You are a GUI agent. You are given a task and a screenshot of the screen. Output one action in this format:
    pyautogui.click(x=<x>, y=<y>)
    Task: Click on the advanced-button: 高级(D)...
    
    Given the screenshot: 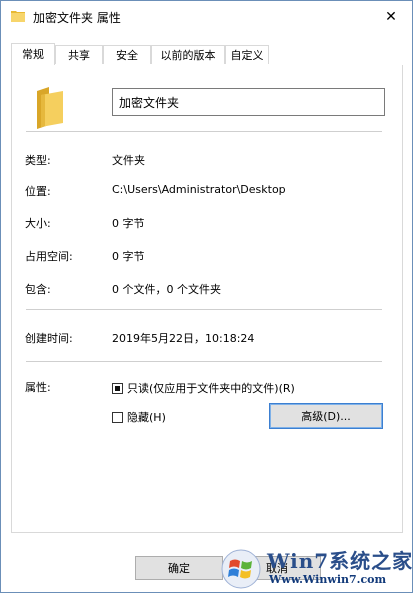 What is the action you would take?
    pyautogui.click(x=326, y=416)
    